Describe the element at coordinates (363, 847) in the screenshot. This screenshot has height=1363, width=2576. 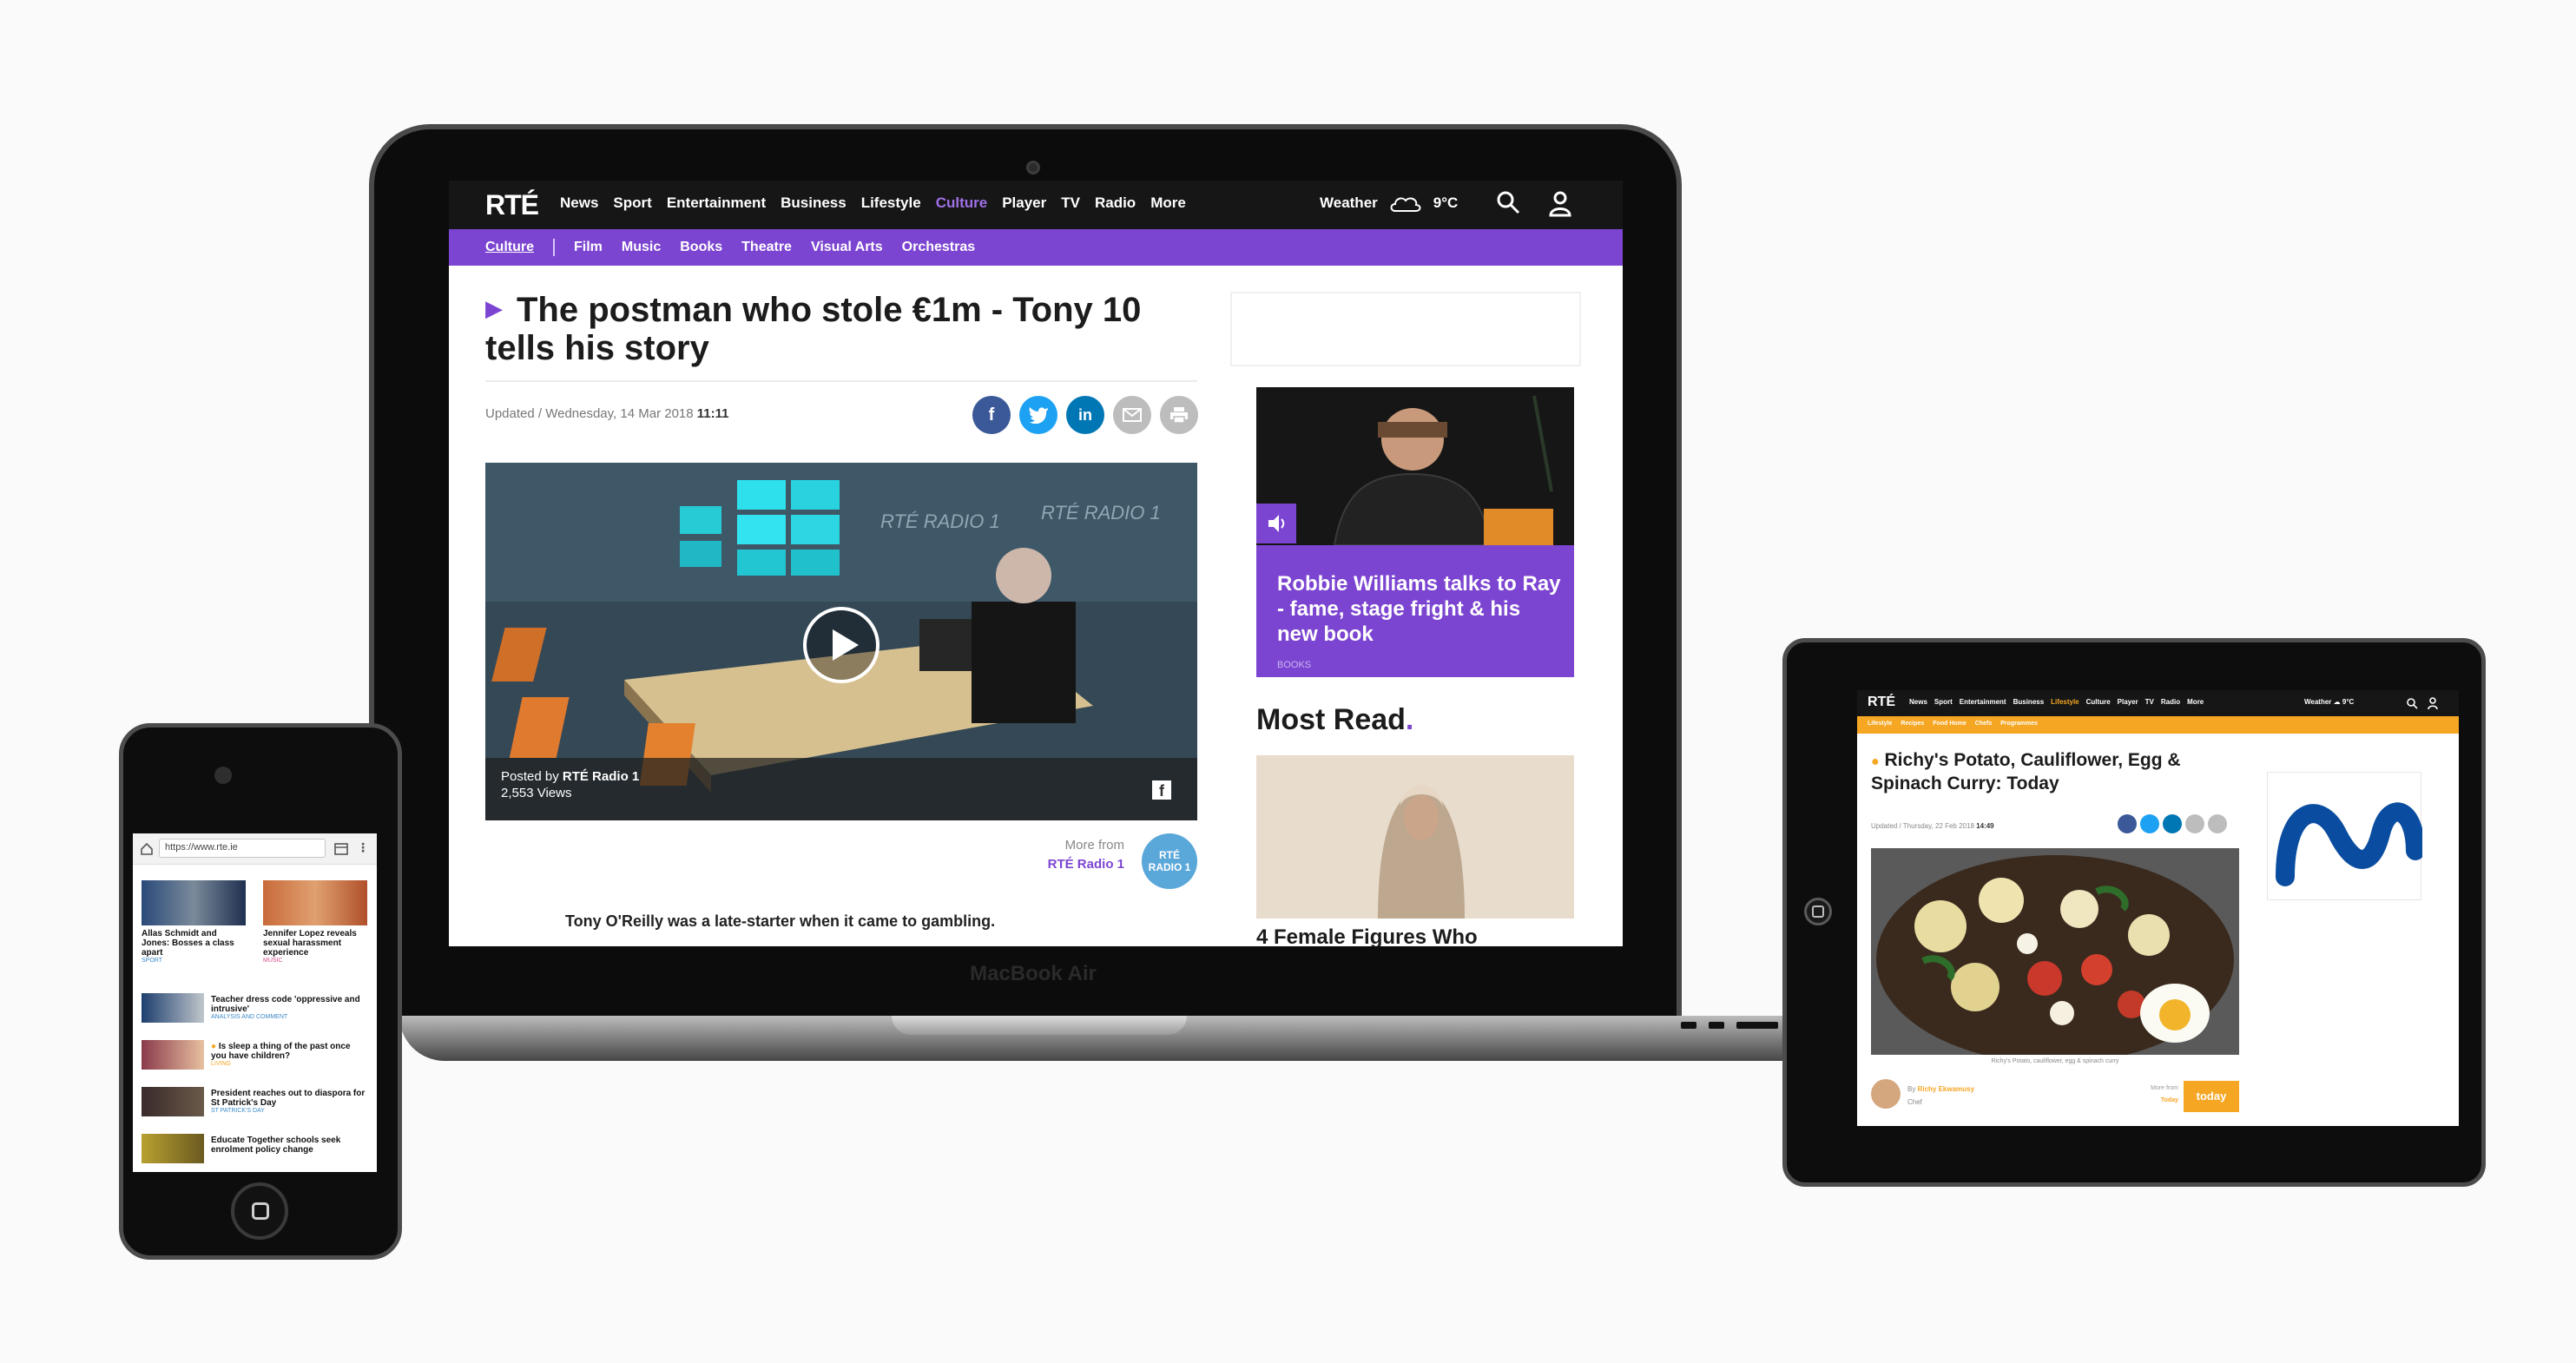
I see `menu-icon: ⋮` at that location.